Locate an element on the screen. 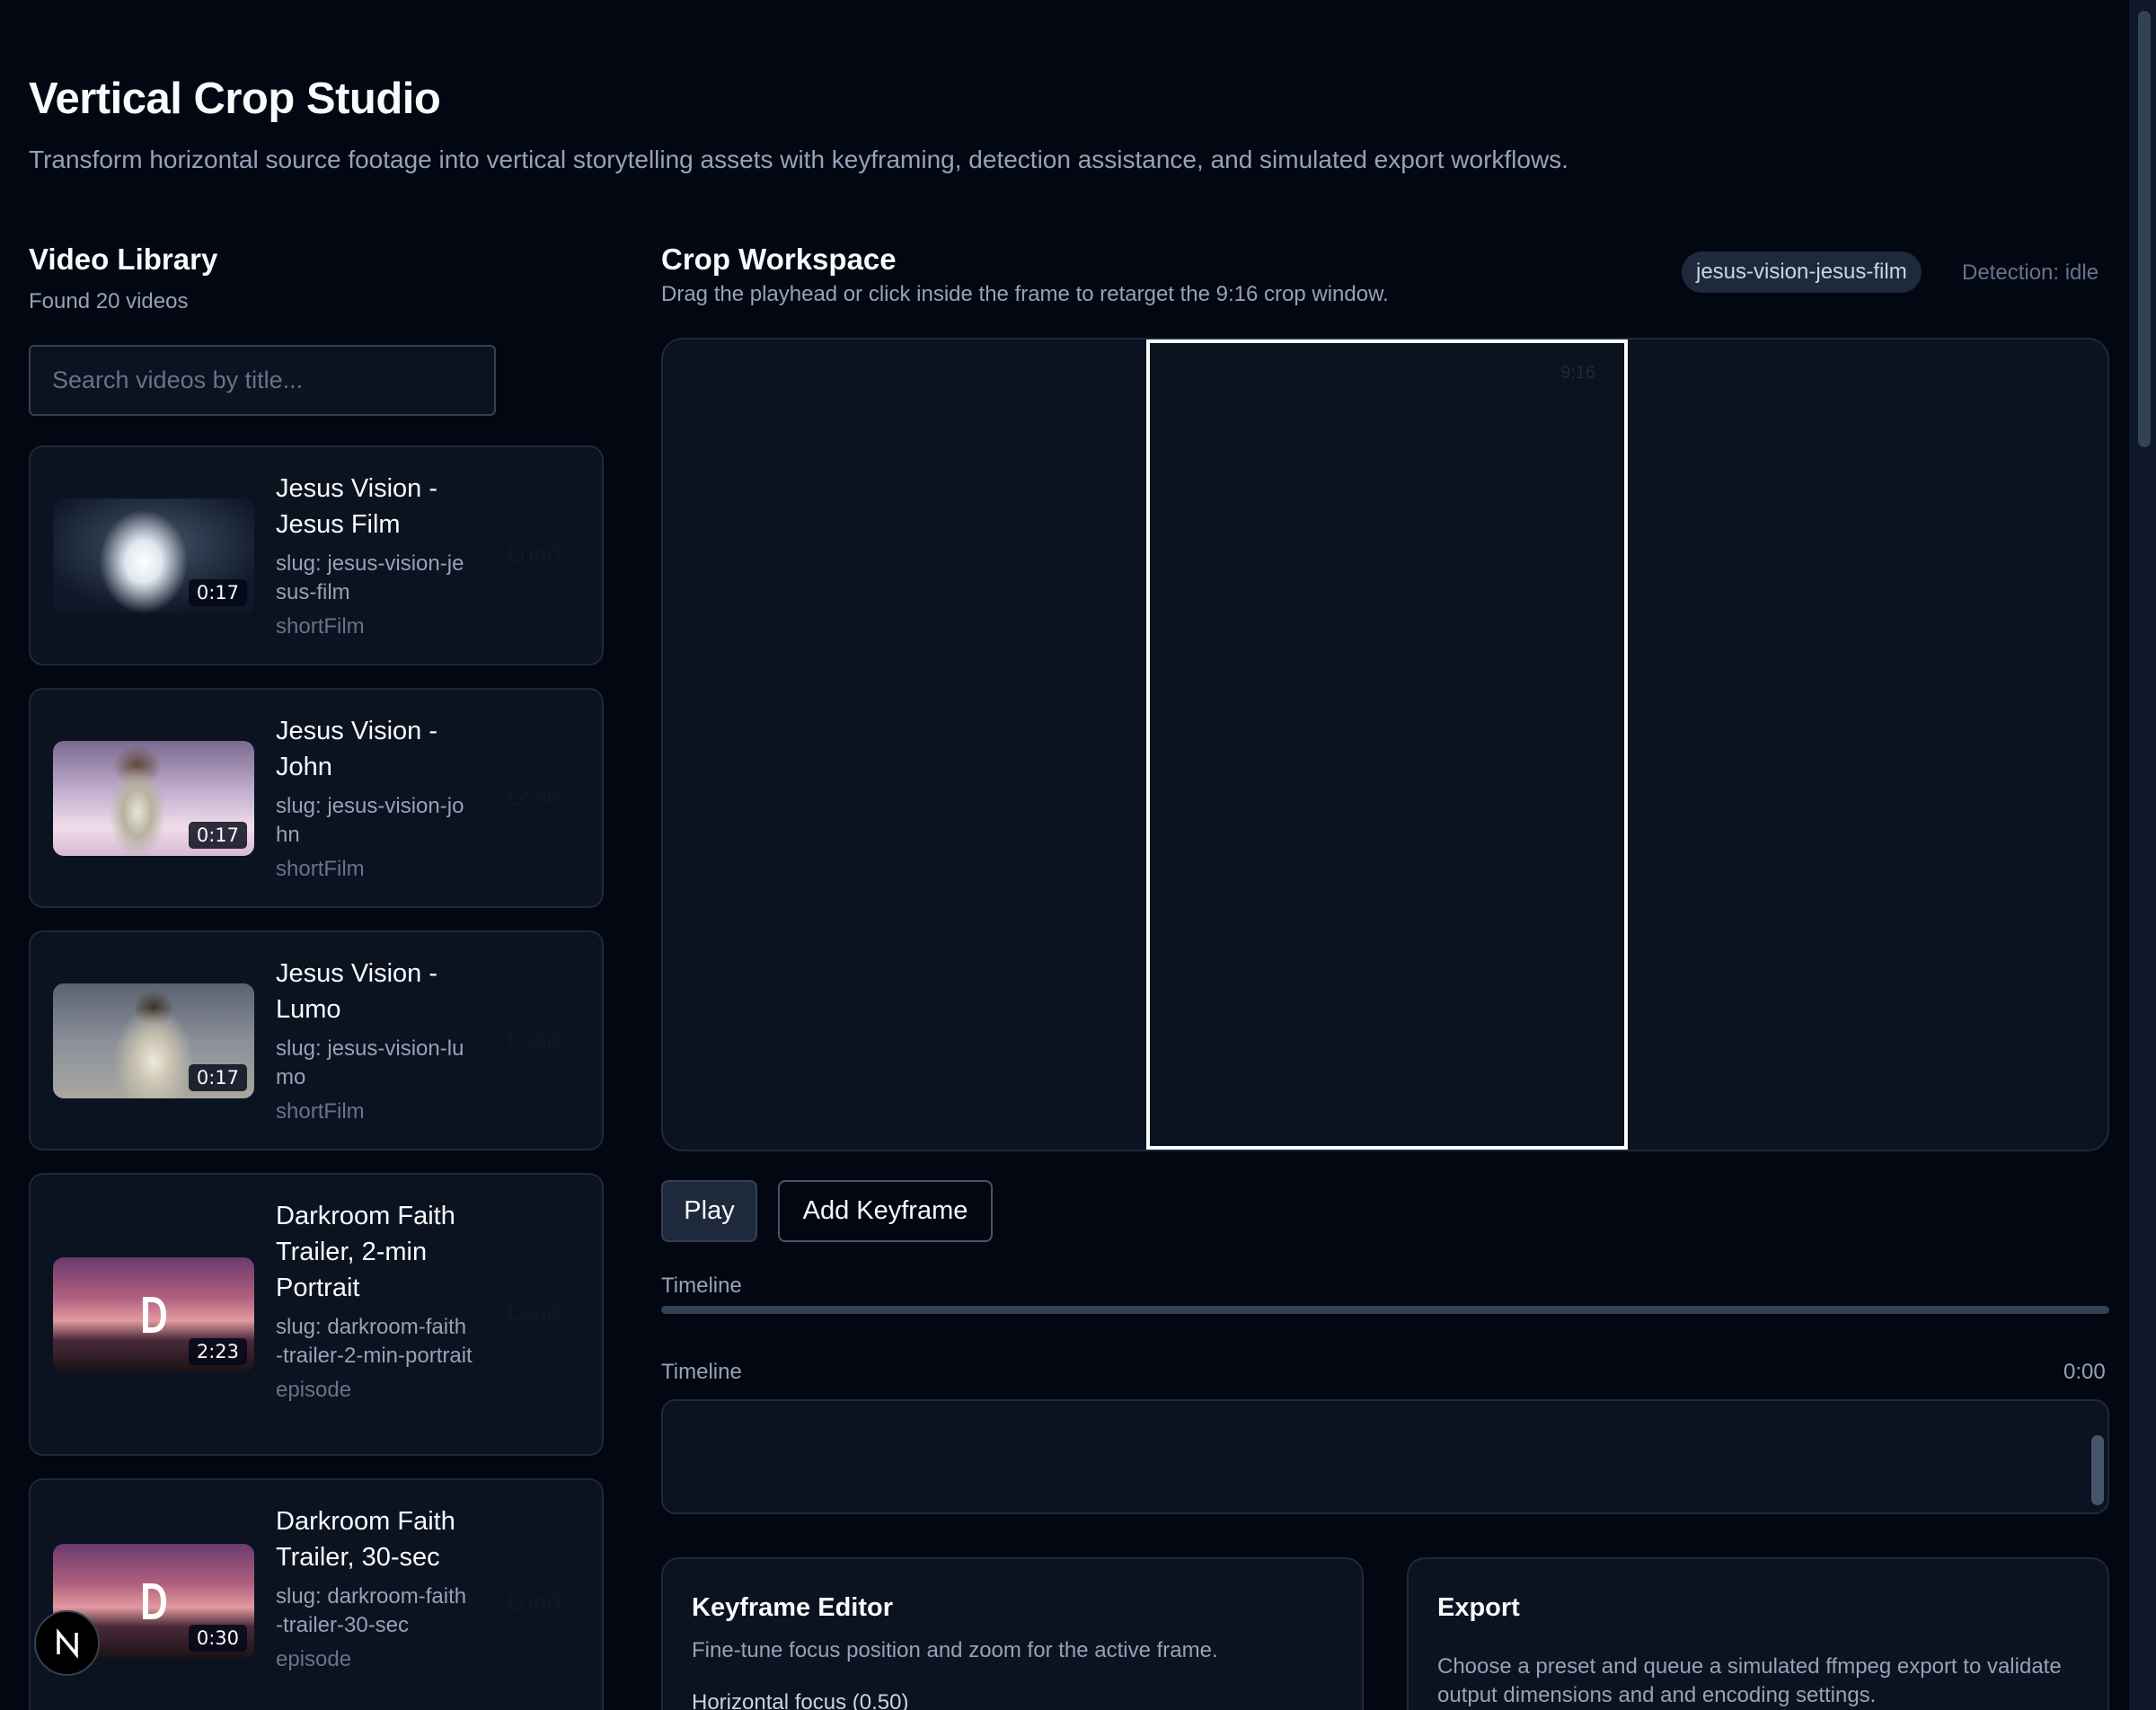 This screenshot has width=2156, height=1710. next-logo-icon is located at coordinates (67, 1643).